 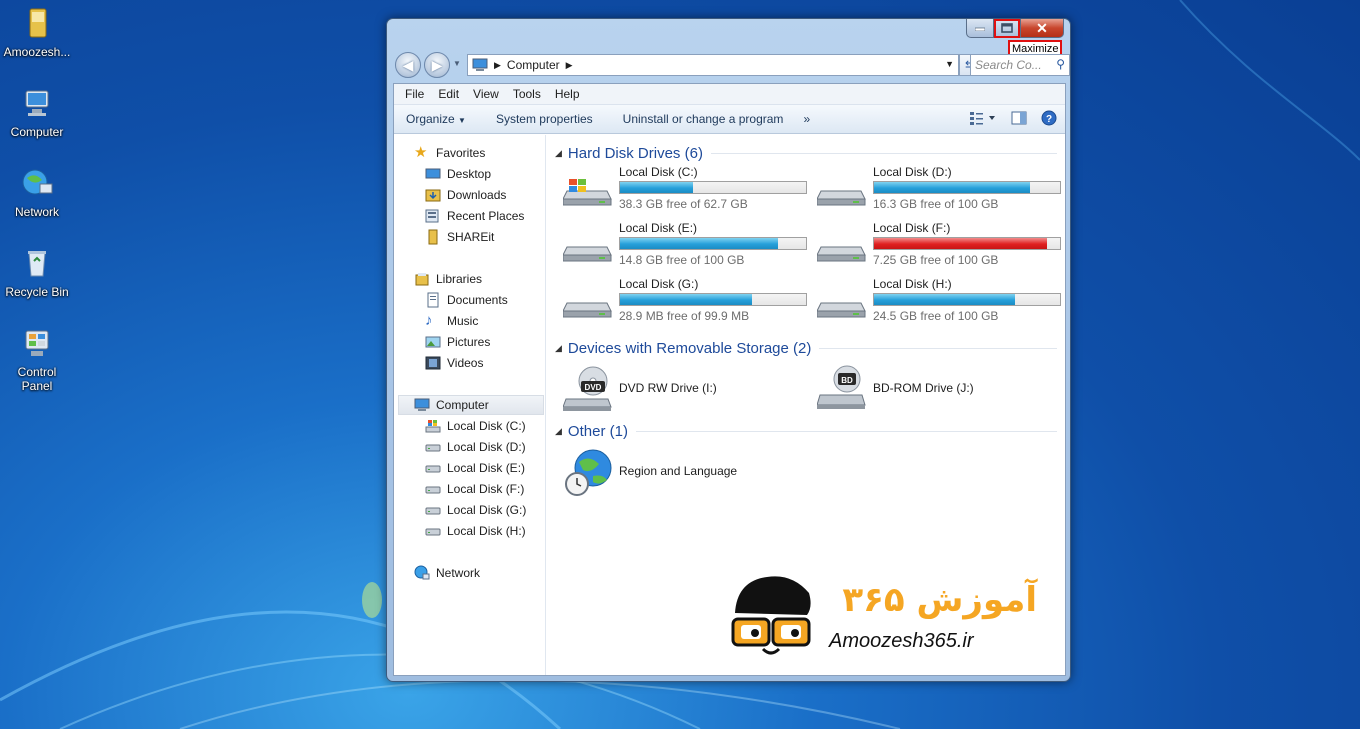 What do you see at coordinates (936, 204) in the screenshot?
I see `drive-free-space: 16.3 GB free of 100 GB` at bounding box center [936, 204].